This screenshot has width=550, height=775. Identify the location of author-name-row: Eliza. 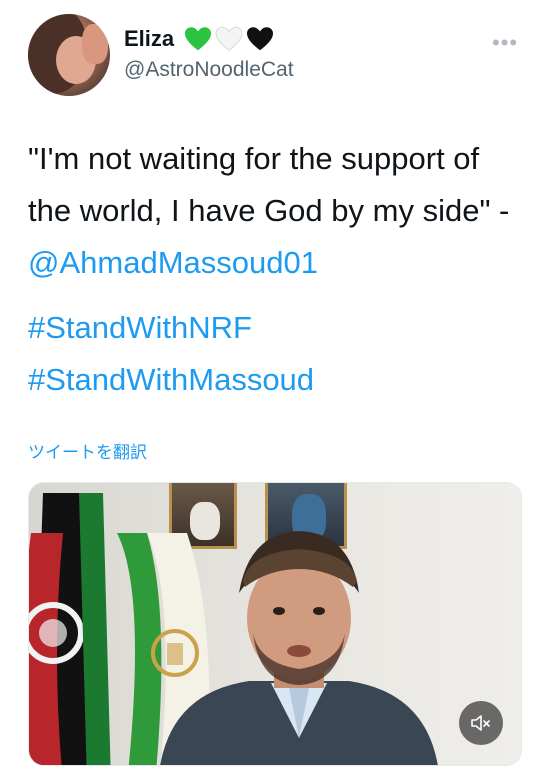
(199, 39).